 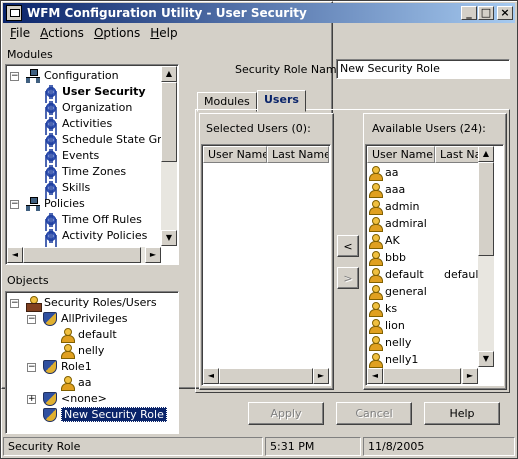 I want to click on add-user-button: <, so click(x=348, y=246).